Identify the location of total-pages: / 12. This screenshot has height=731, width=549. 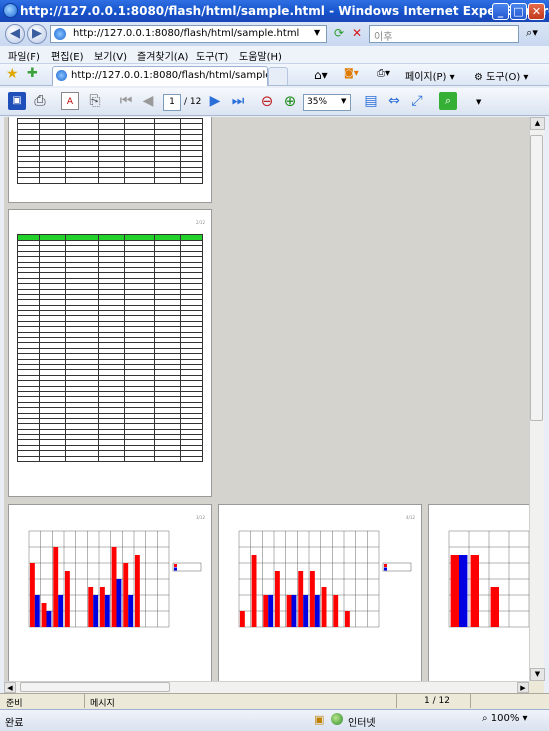
(193, 102).